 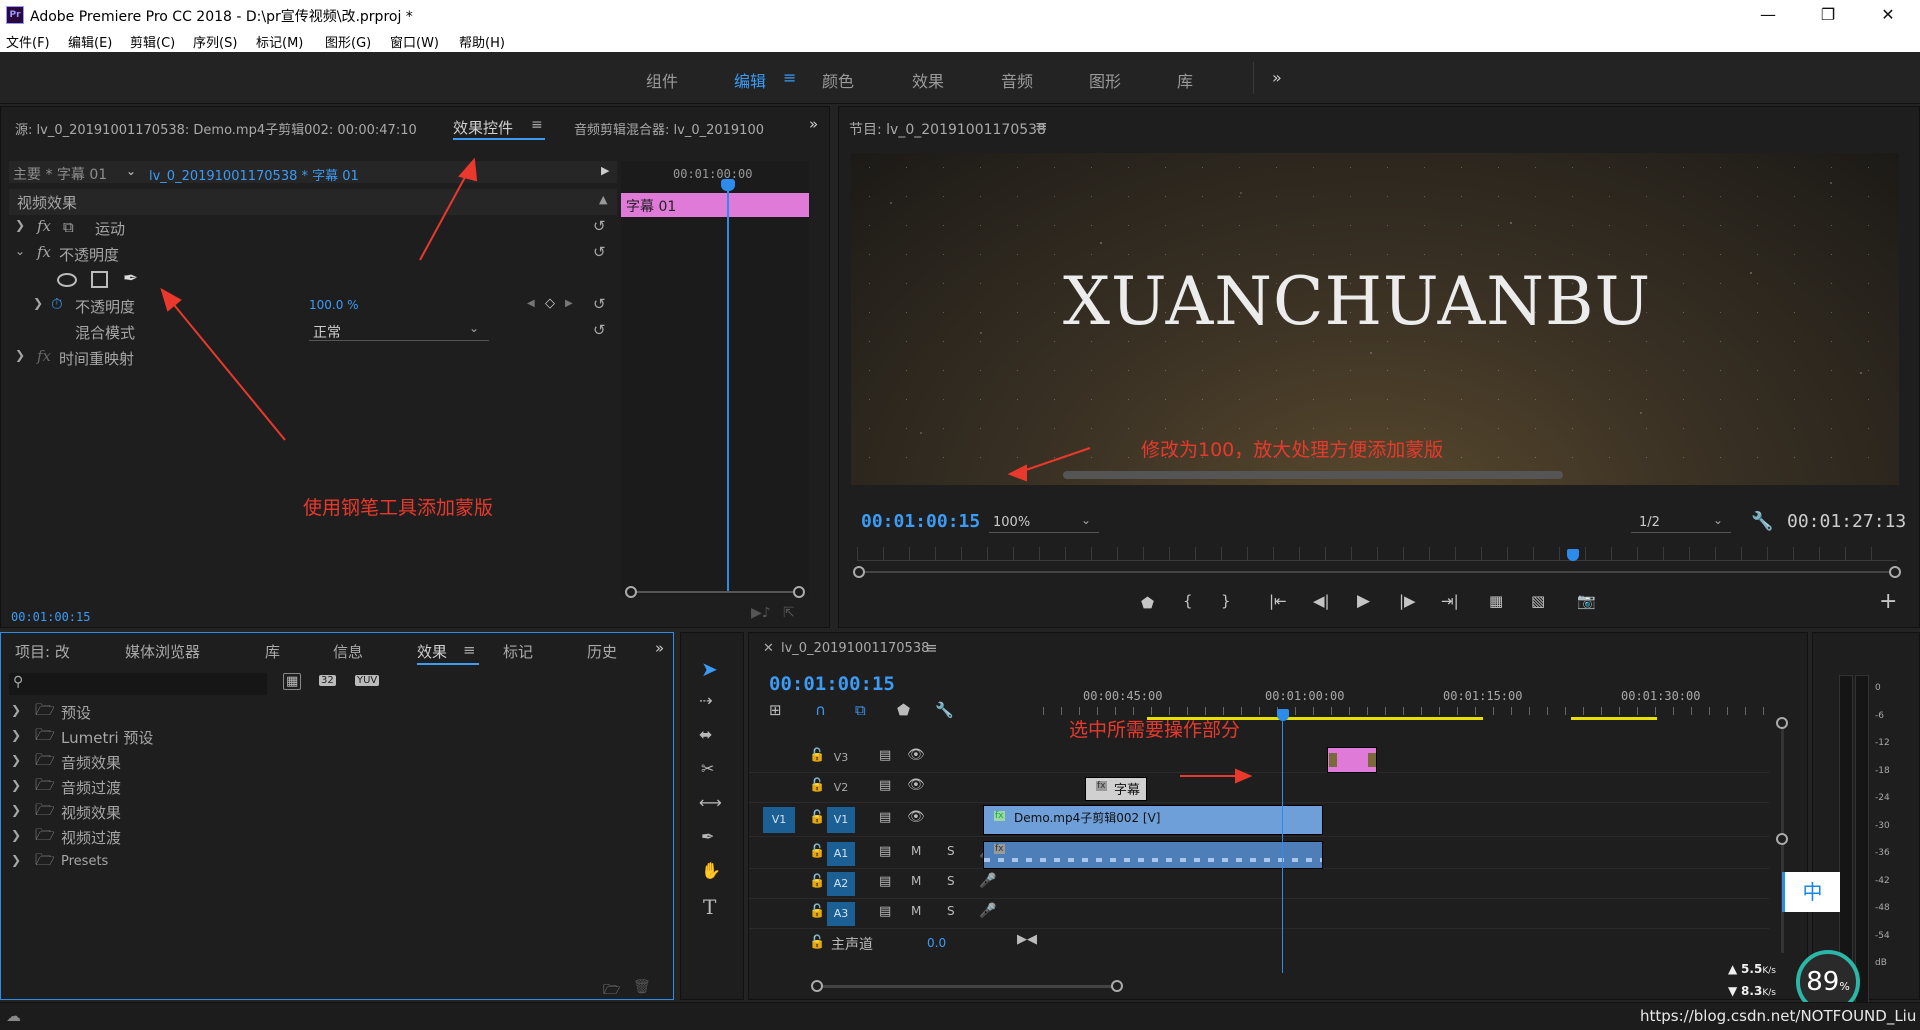 What do you see at coordinates (44, 356) in the screenshot?
I see `fx-badge-time: fx` at bounding box center [44, 356].